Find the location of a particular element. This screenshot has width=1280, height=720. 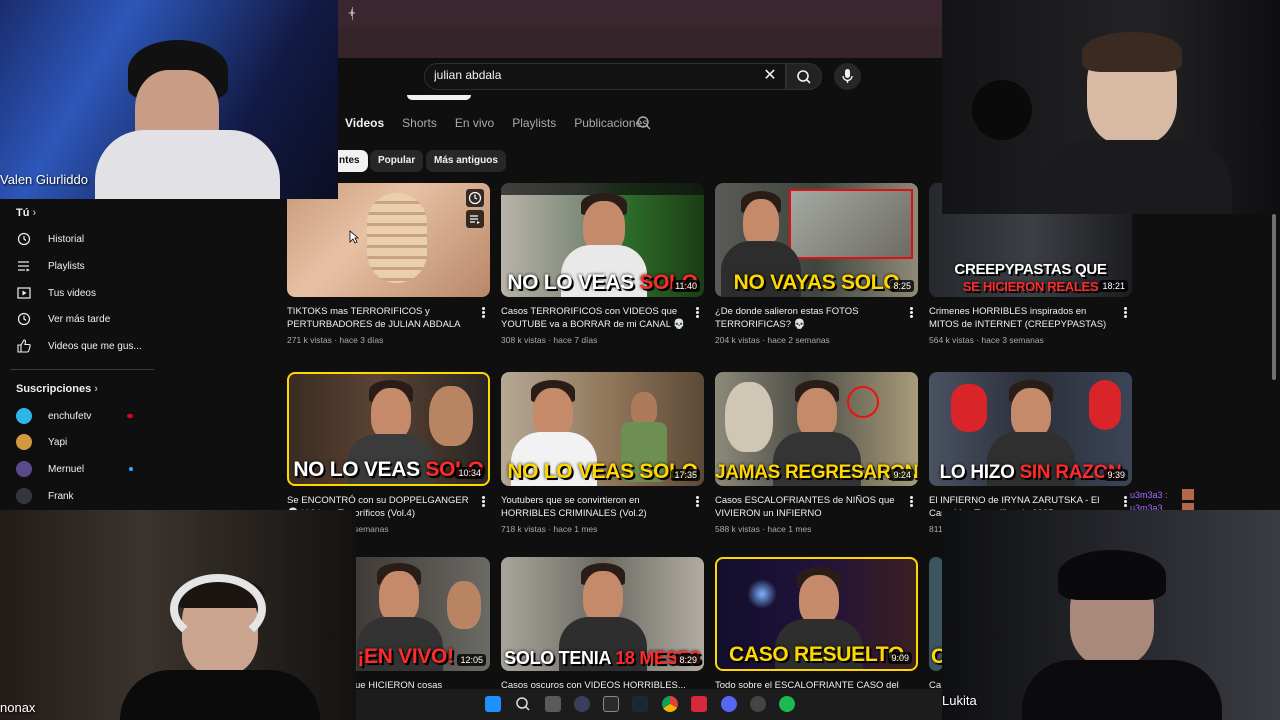

video-thumbnail: NO LO VEAS SOLO 10:34 is located at coordinates (388, 429).